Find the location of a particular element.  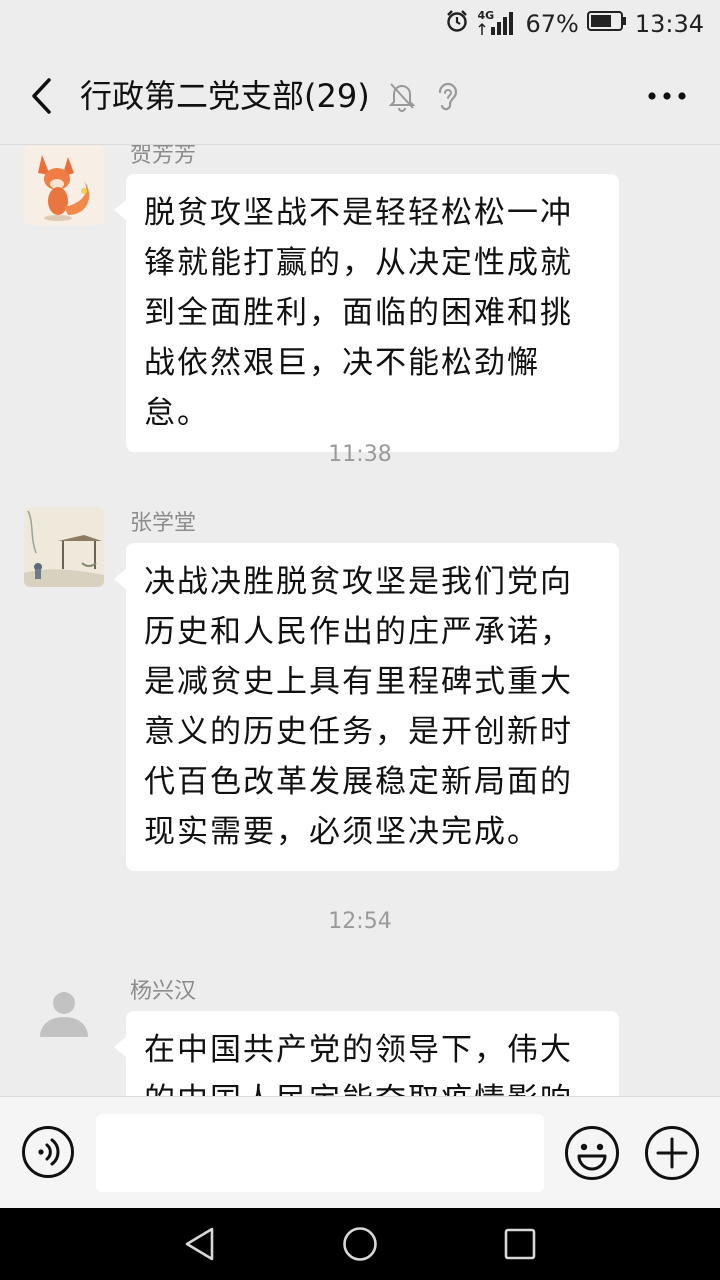

plus-icon is located at coordinates (672, 1153).